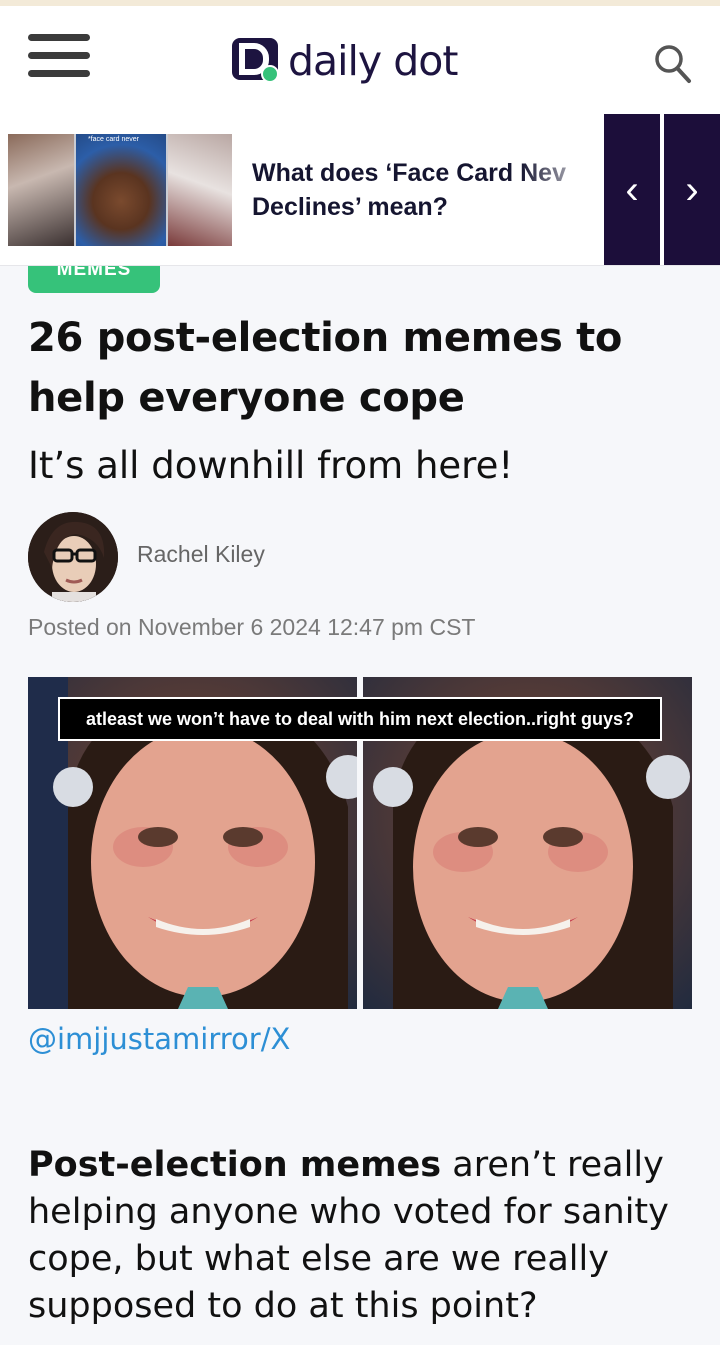 This screenshot has width=720, height=1345. I want to click on logo-text: daily dot, so click(373, 60).